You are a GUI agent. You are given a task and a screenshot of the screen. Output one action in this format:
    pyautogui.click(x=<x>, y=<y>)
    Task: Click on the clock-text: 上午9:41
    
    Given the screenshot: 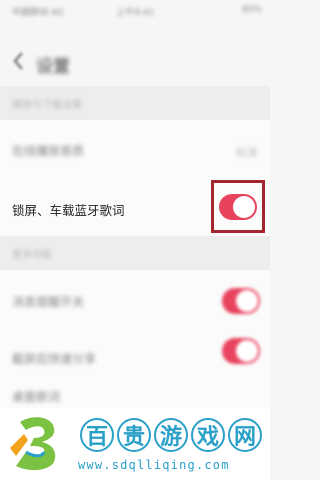 What is the action you would take?
    pyautogui.click(x=135, y=13)
    